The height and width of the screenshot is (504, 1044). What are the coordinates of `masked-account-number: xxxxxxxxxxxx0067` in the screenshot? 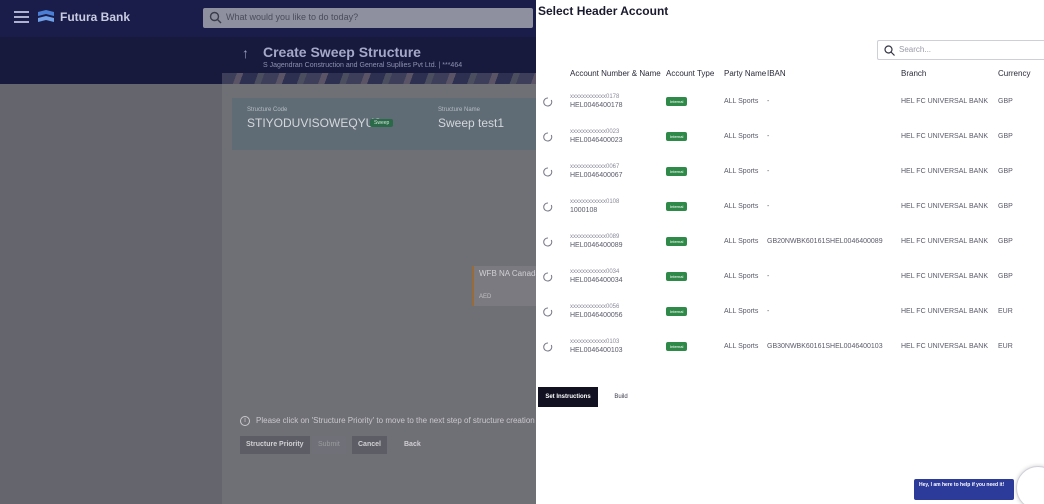 It's located at (595, 167).